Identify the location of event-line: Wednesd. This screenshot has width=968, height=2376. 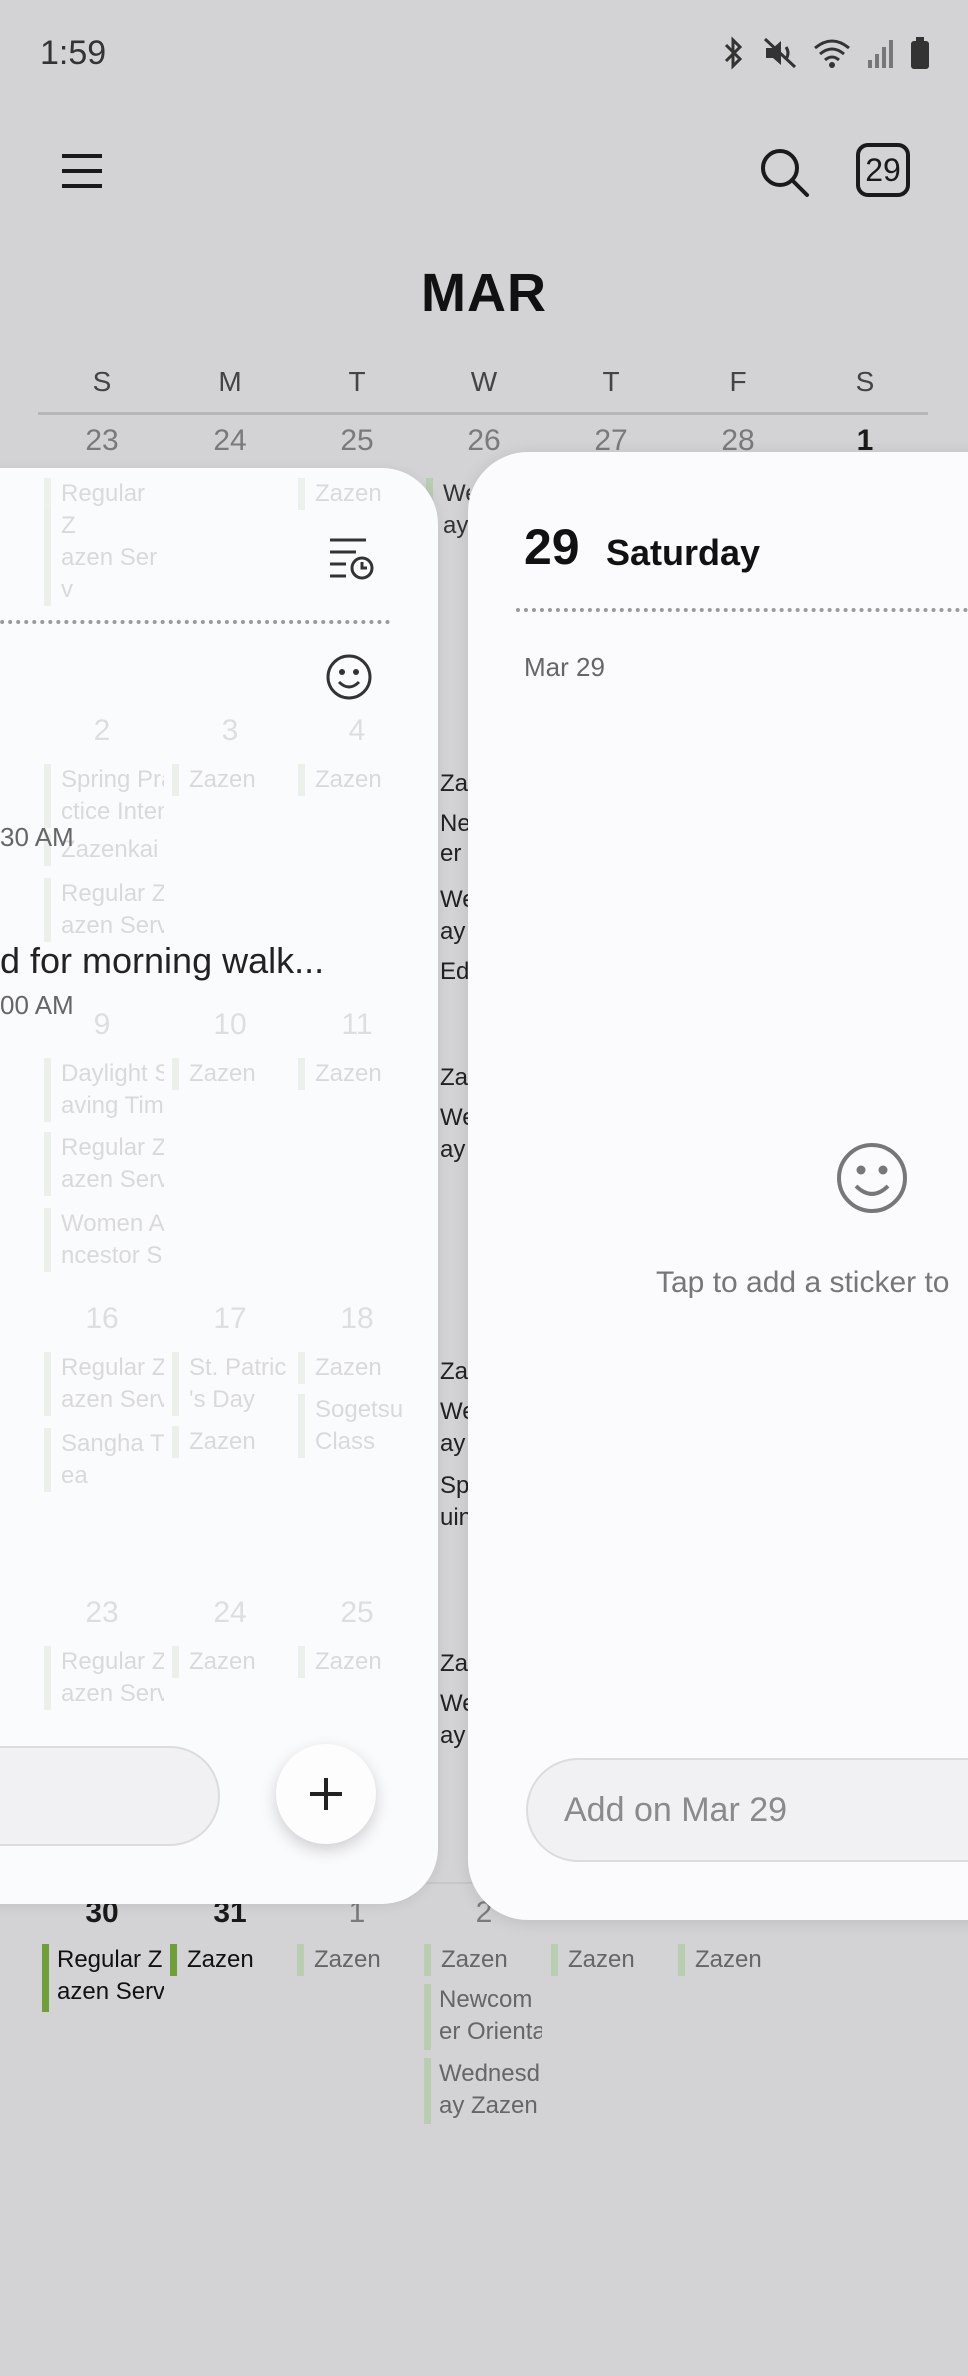
(489, 2073).